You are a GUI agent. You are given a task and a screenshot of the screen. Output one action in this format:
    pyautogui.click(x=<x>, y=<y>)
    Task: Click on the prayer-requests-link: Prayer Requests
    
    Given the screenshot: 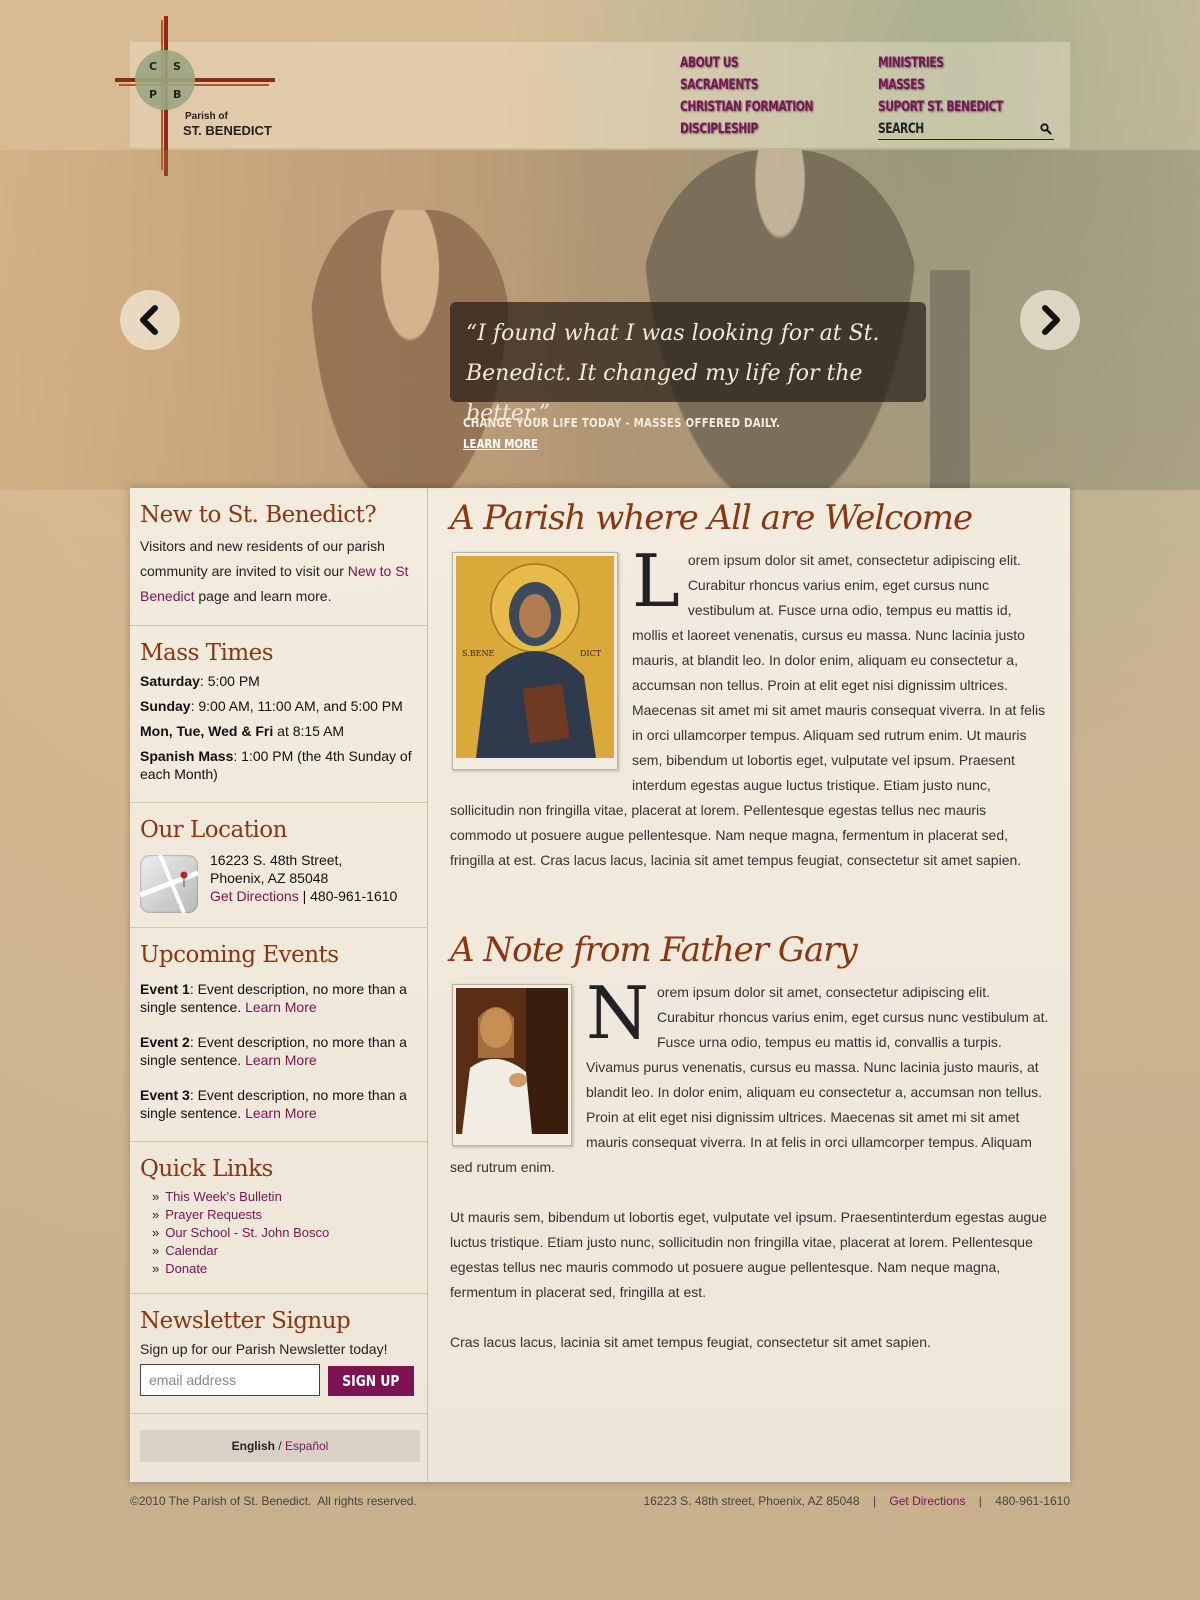 What is the action you would take?
    pyautogui.click(x=213, y=1214)
    